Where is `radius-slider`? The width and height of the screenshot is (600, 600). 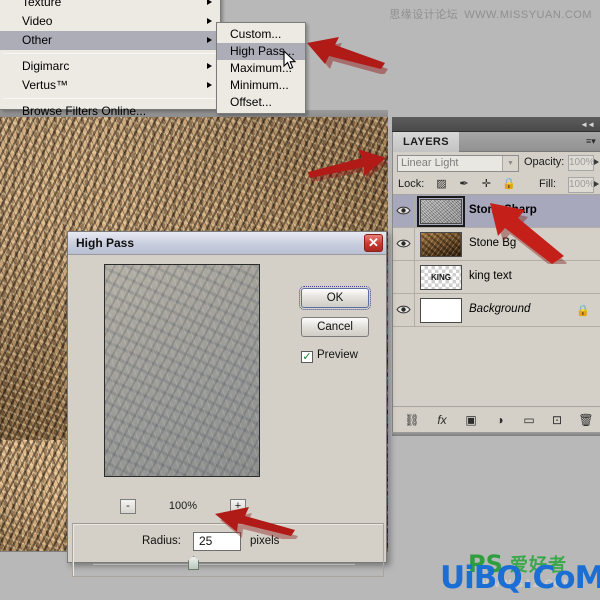
radius-slider is located at coordinates (226, 564).